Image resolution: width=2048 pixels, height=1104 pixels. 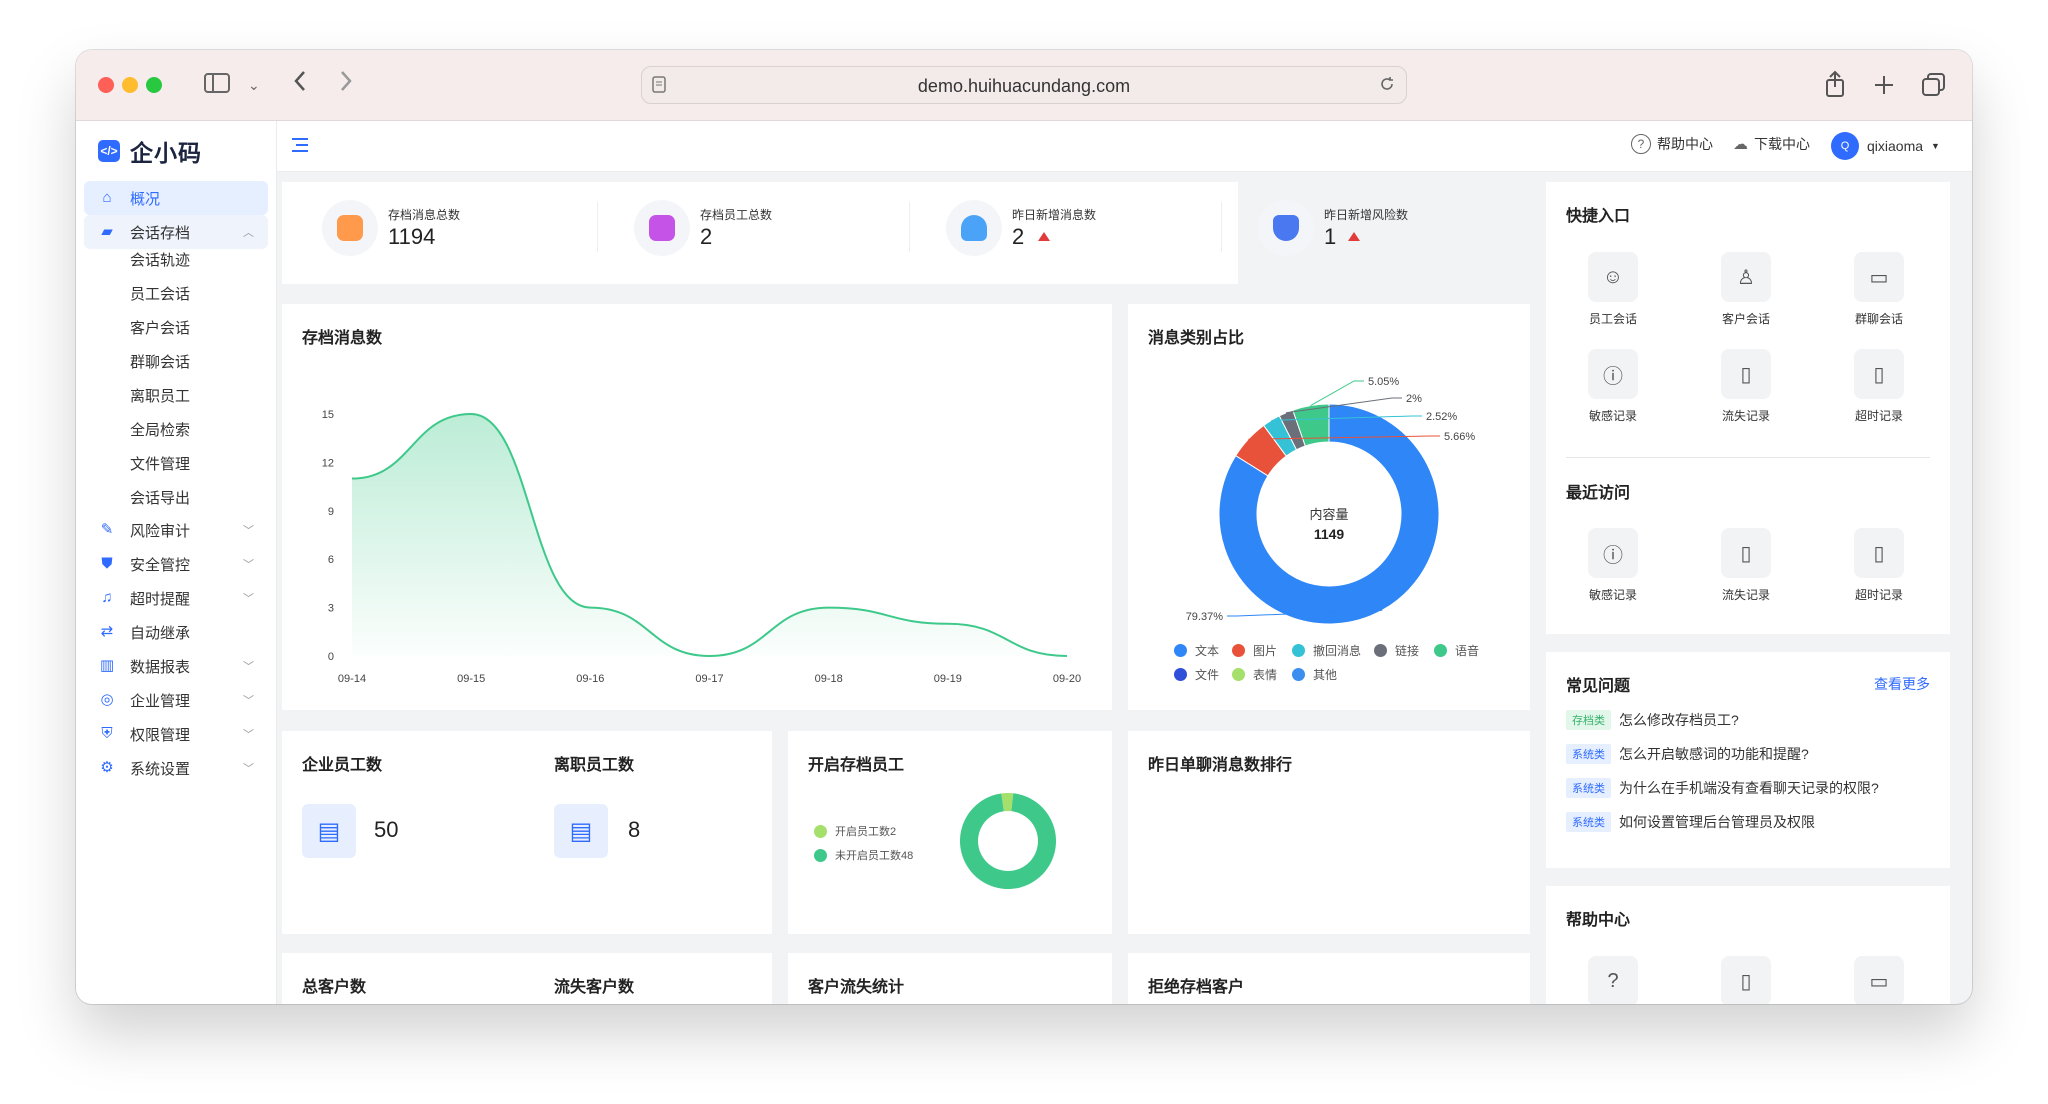 I want to click on employee-count-value: 50, so click(x=386, y=829).